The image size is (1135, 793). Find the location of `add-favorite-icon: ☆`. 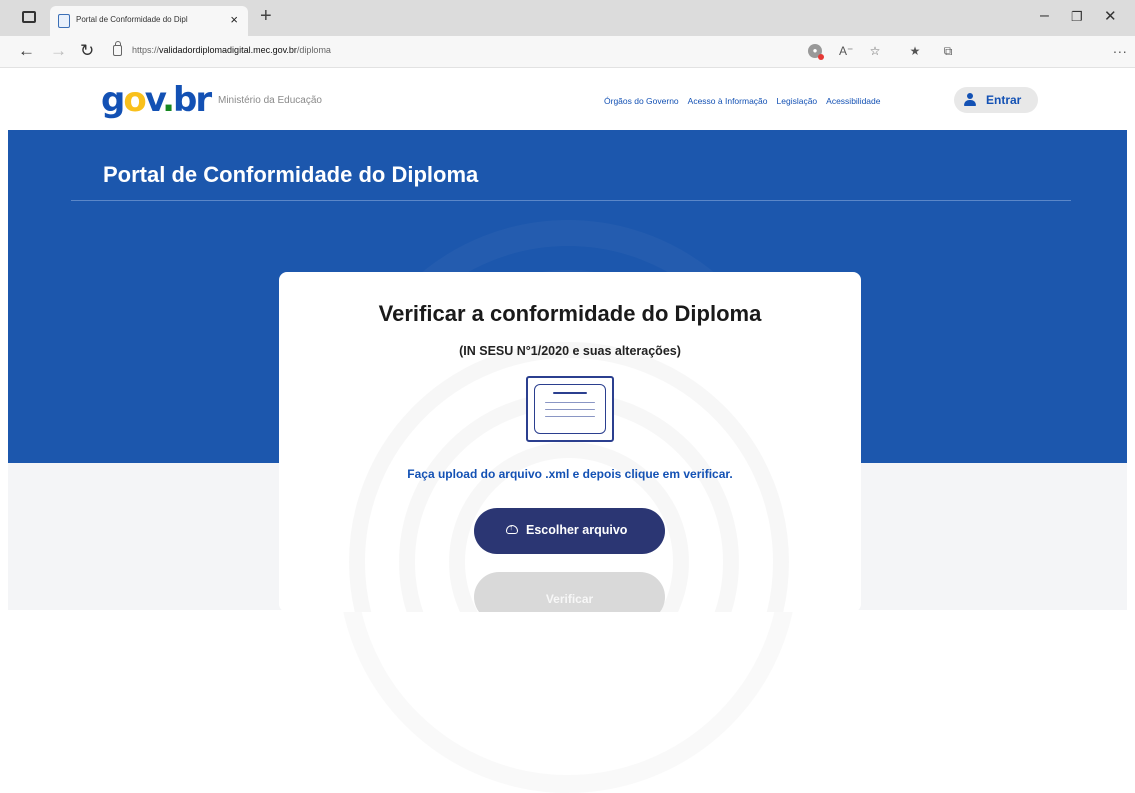

add-favorite-icon: ☆ is located at coordinates (875, 51).